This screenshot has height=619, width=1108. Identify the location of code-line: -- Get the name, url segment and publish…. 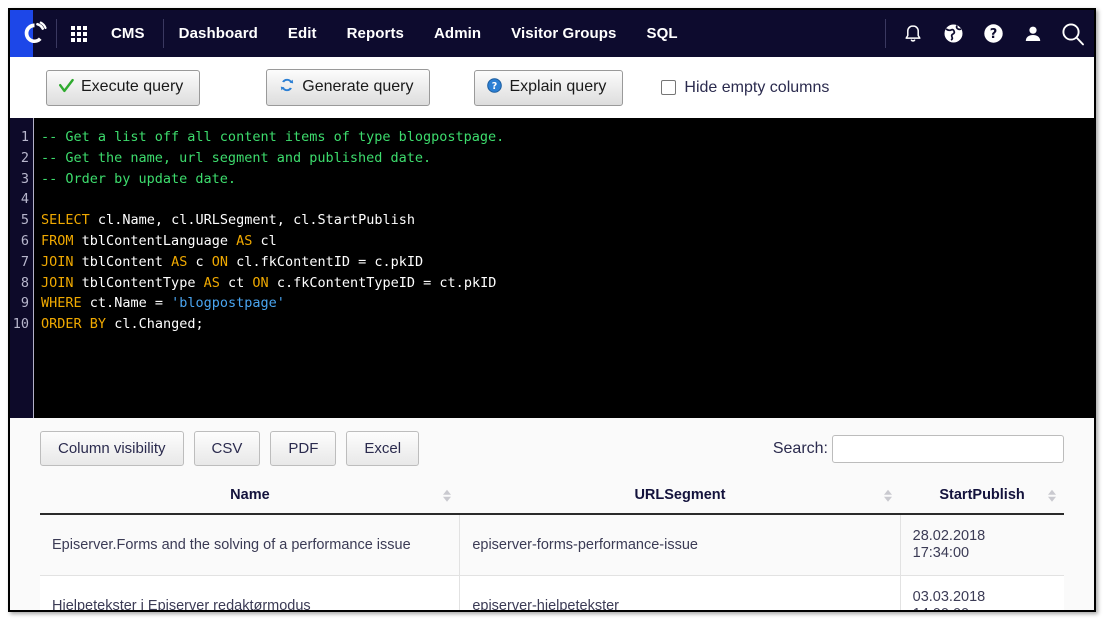
(236, 157).